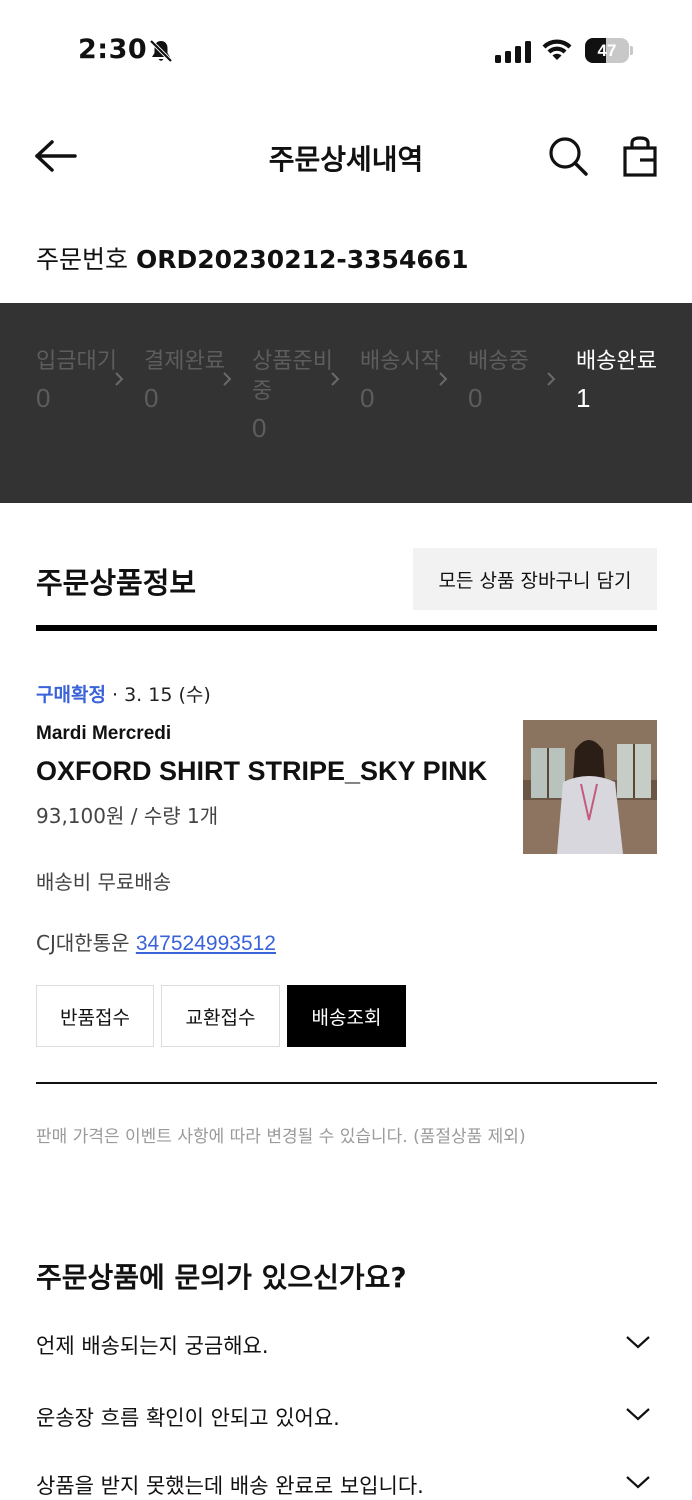 This screenshot has height=1500, width=692. Describe the element at coordinates (346, 1346) in the screenshot. I see `faq-item: 언제 배송되는지 궁금해요.` at that location.